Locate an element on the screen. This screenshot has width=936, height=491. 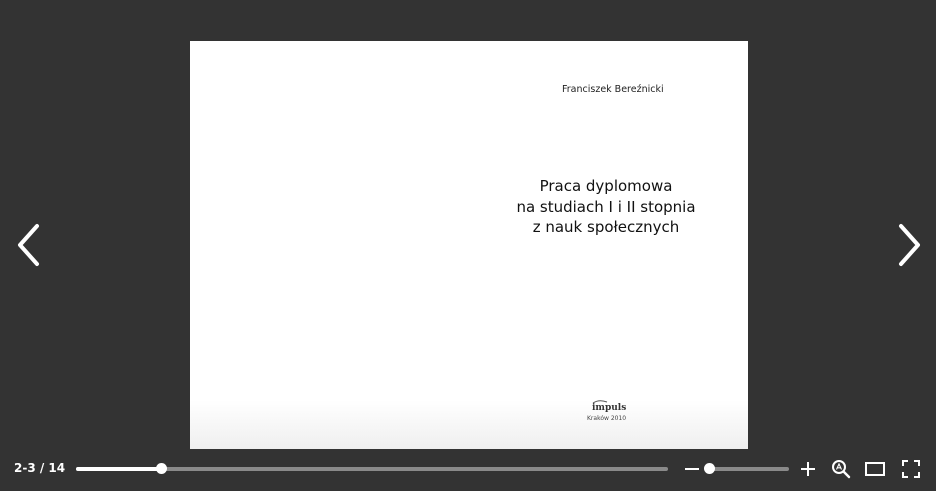
zoom-handle is located at coordinates (710, 468).